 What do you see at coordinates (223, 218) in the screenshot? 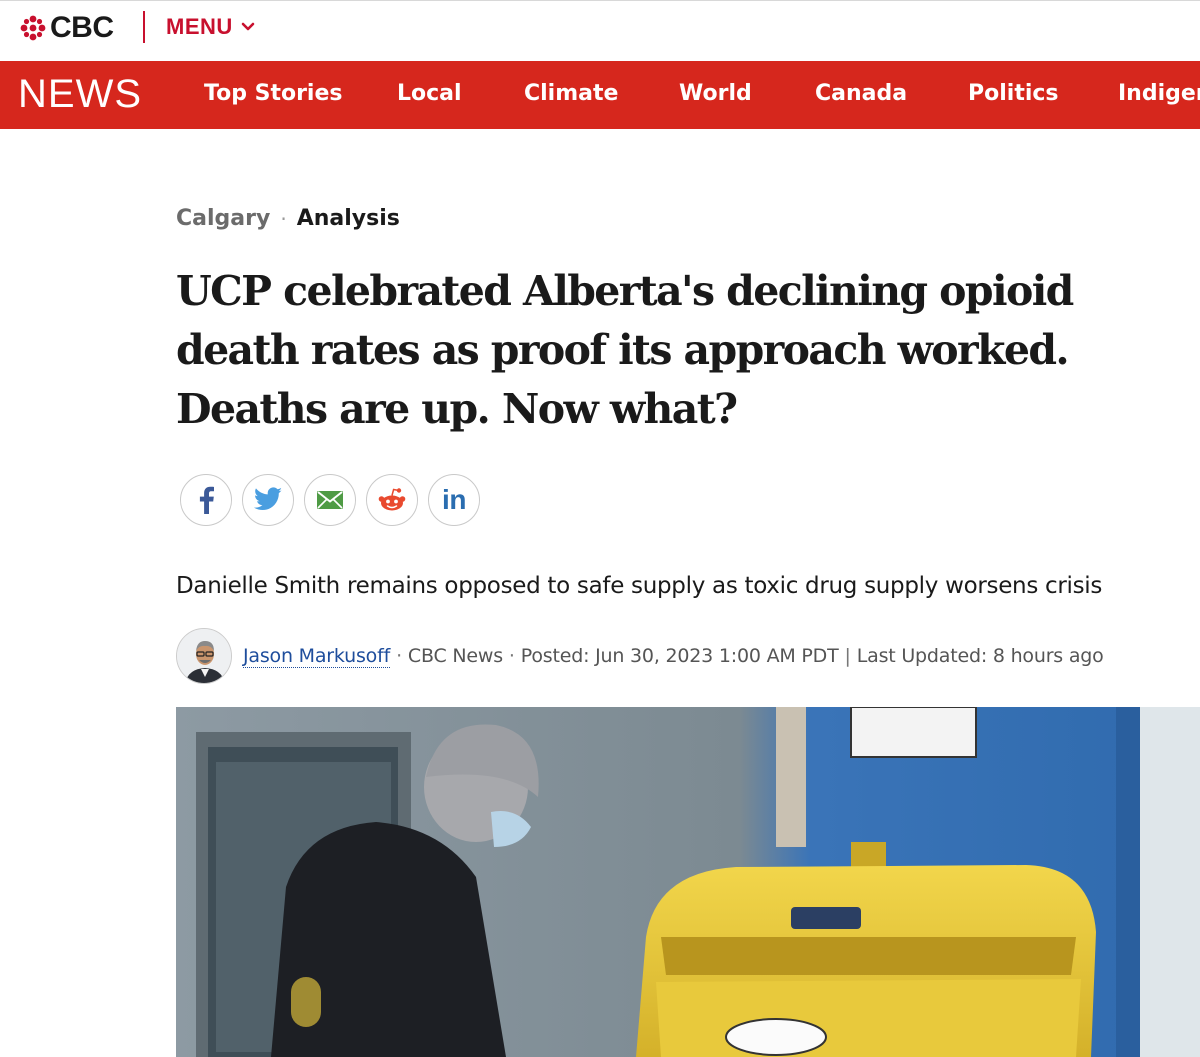
I see `breadcrumb-section-link: Calgary` at bounding box center [223, 218].